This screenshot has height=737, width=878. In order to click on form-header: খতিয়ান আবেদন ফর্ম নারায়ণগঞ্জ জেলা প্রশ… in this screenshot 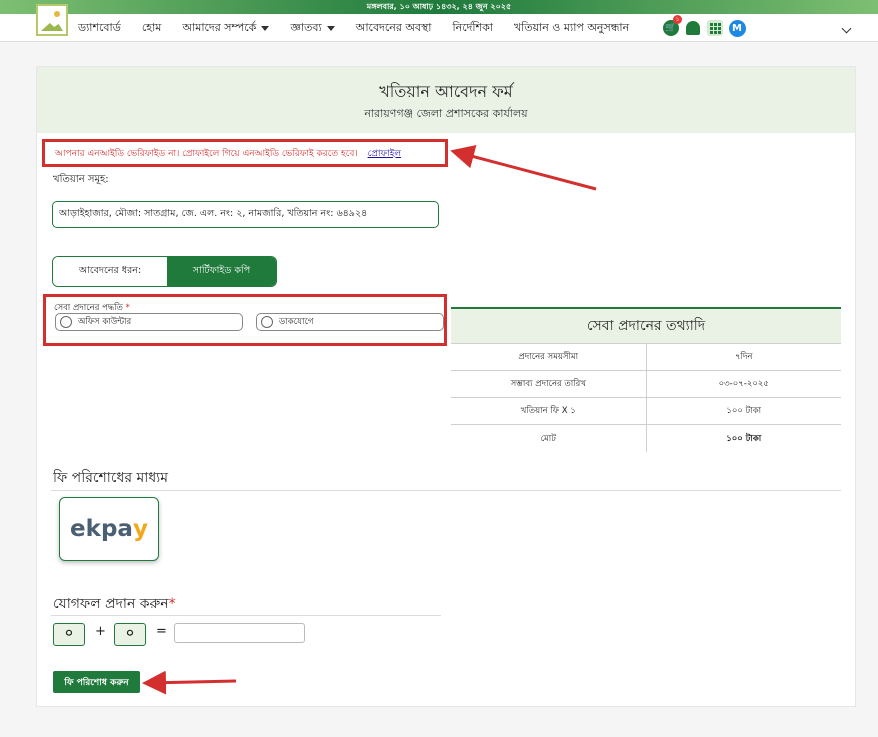, I will do `click(446, 100)`.